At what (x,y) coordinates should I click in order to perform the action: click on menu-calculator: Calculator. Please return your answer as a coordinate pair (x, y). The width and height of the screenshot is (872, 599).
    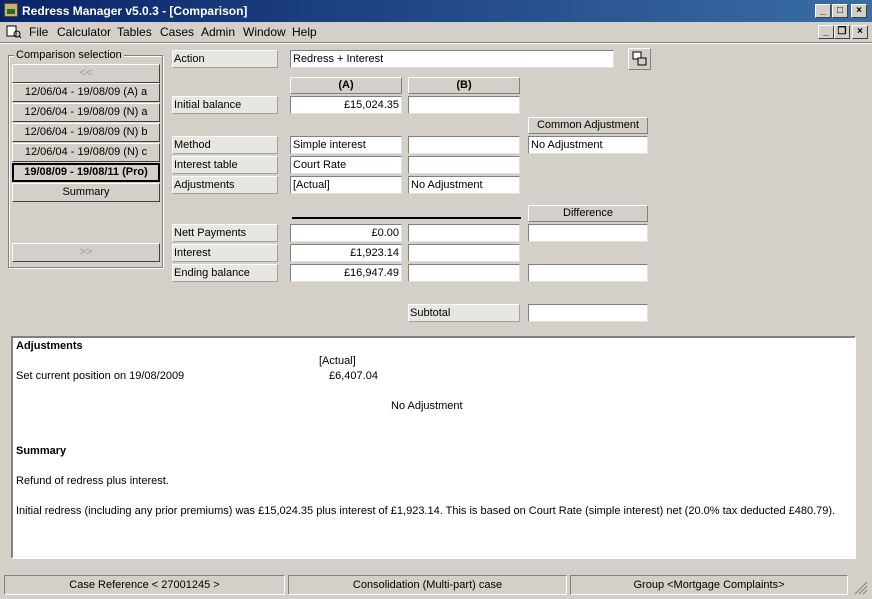
    Looking at the image, I should click on (84, 32).